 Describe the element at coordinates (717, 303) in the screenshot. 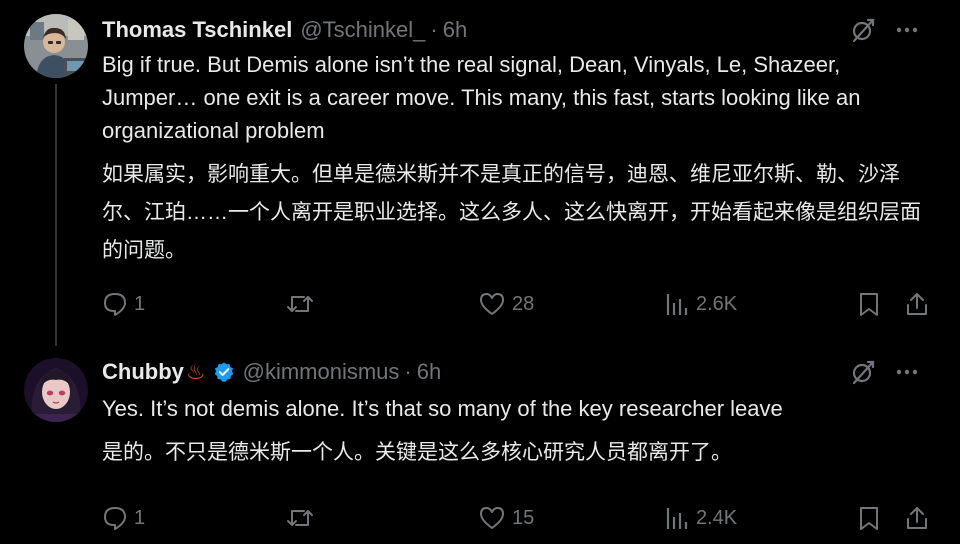

I see `views-count: 2.6K` at that location.